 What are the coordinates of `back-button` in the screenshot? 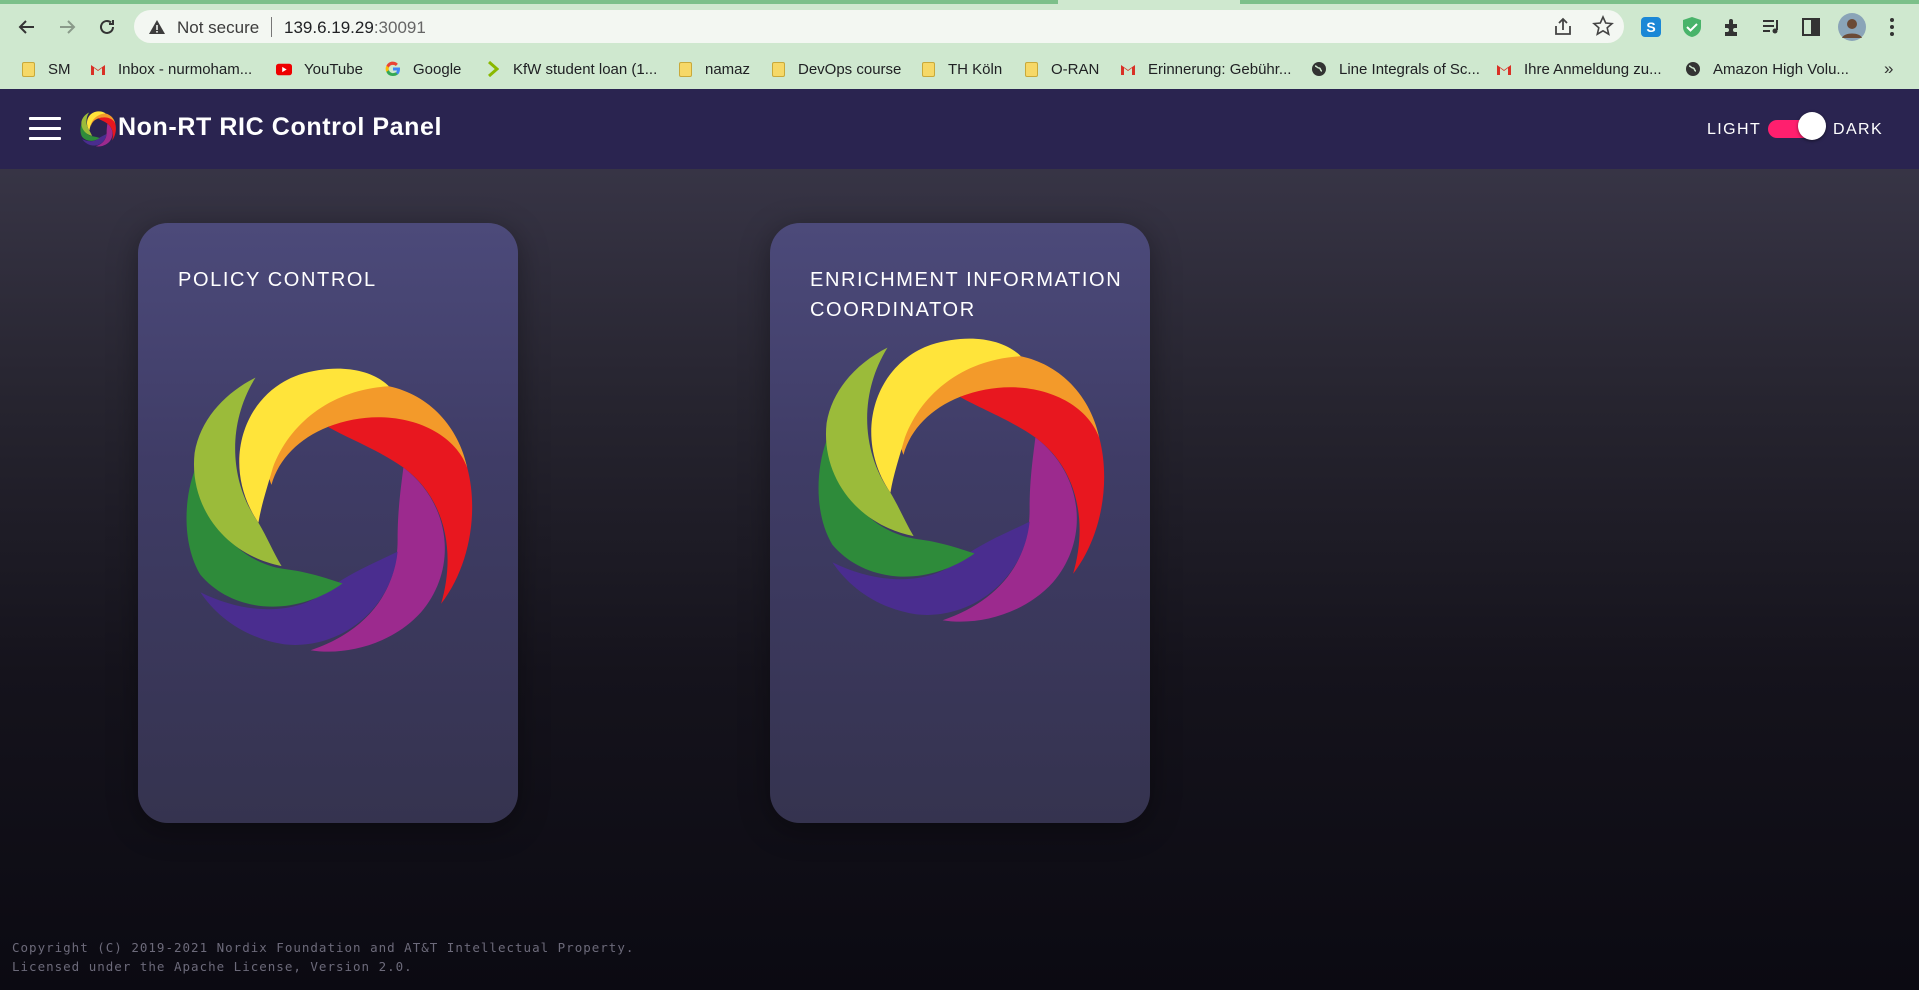 It's located at (27, 27).